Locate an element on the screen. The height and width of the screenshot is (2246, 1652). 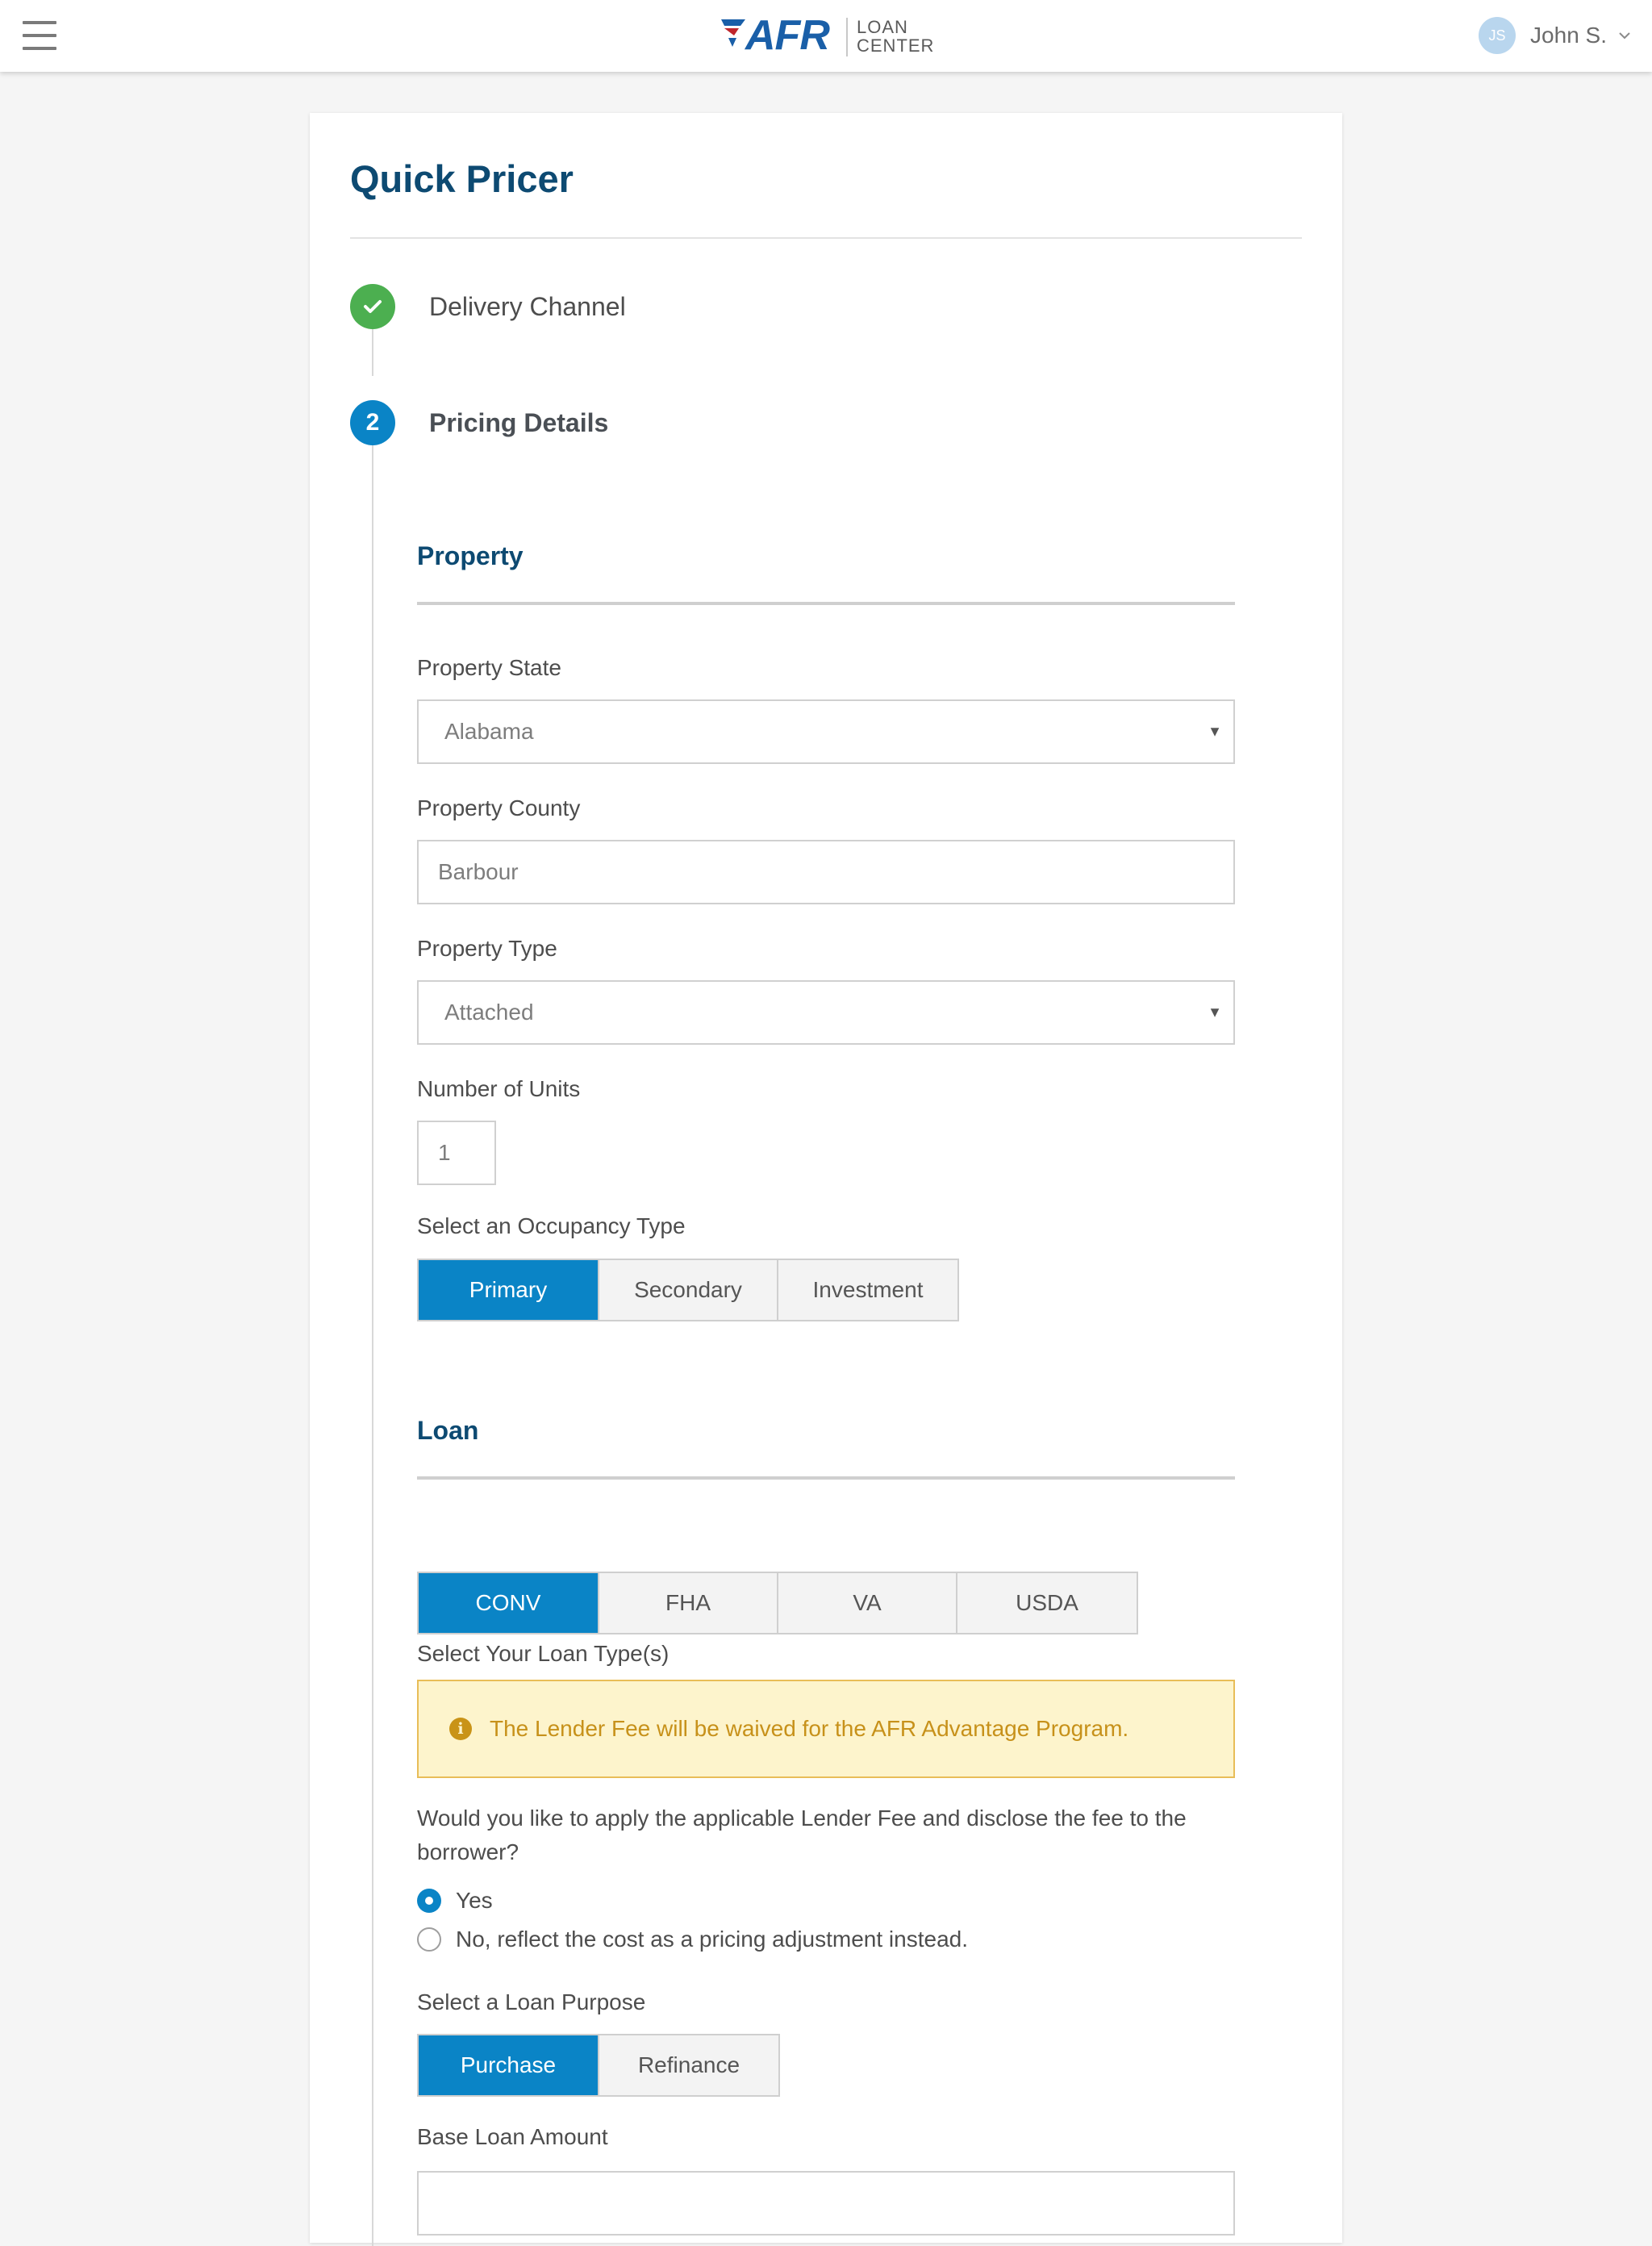
loan-purpose-toggle: Purchase Refinance is located at coordinates (598, 2065).